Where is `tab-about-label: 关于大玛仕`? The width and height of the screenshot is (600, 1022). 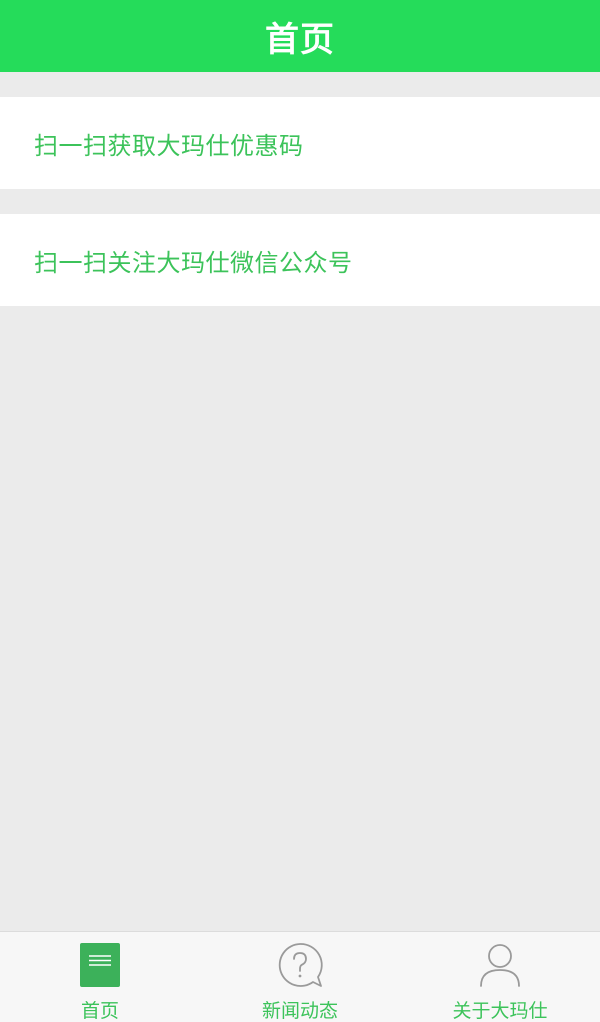
tab-about-label: 关于大玛仕 is located at coordinates (500, 1011).